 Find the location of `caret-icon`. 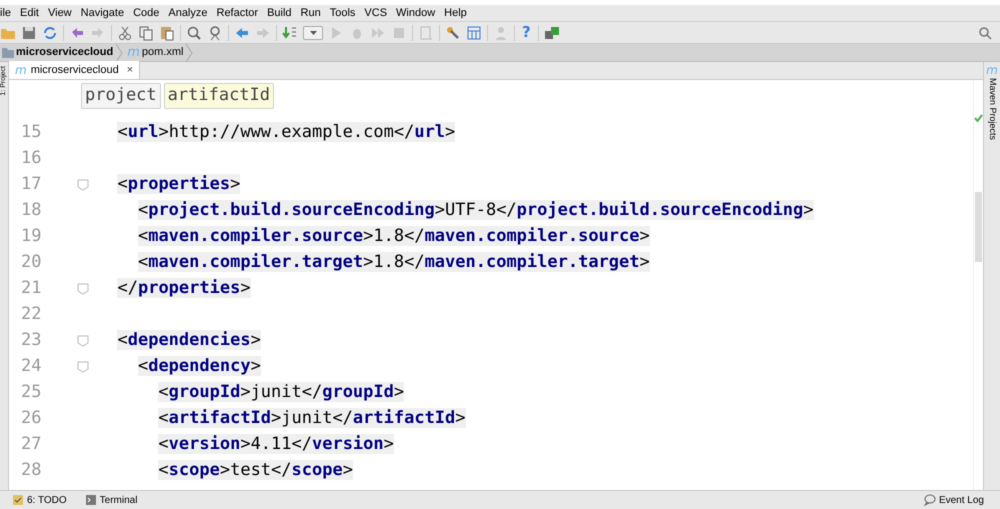

caret-icon is located at coordinates (313, 32).